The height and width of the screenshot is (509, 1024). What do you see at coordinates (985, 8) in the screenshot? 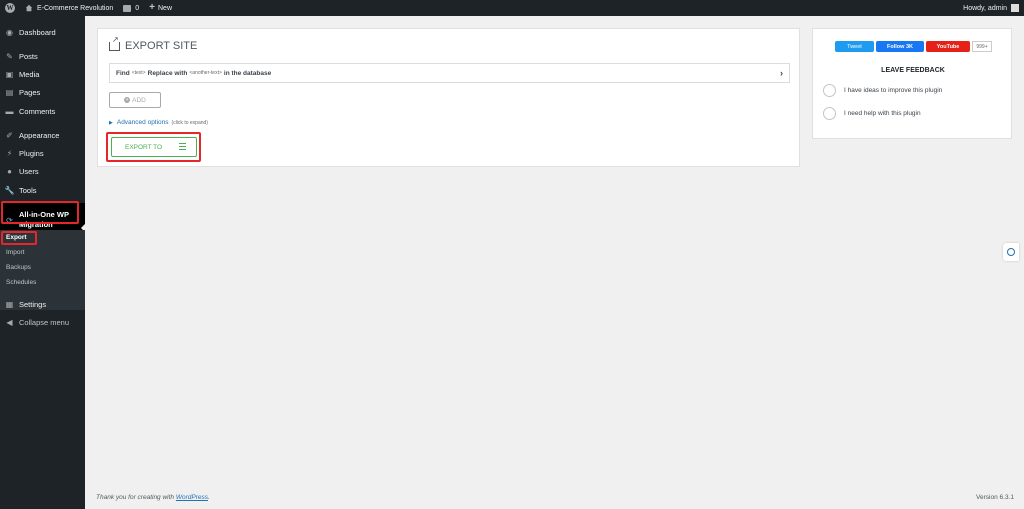
I see `greeting-text: Howdy, admin` at bounding box center [985, 8].